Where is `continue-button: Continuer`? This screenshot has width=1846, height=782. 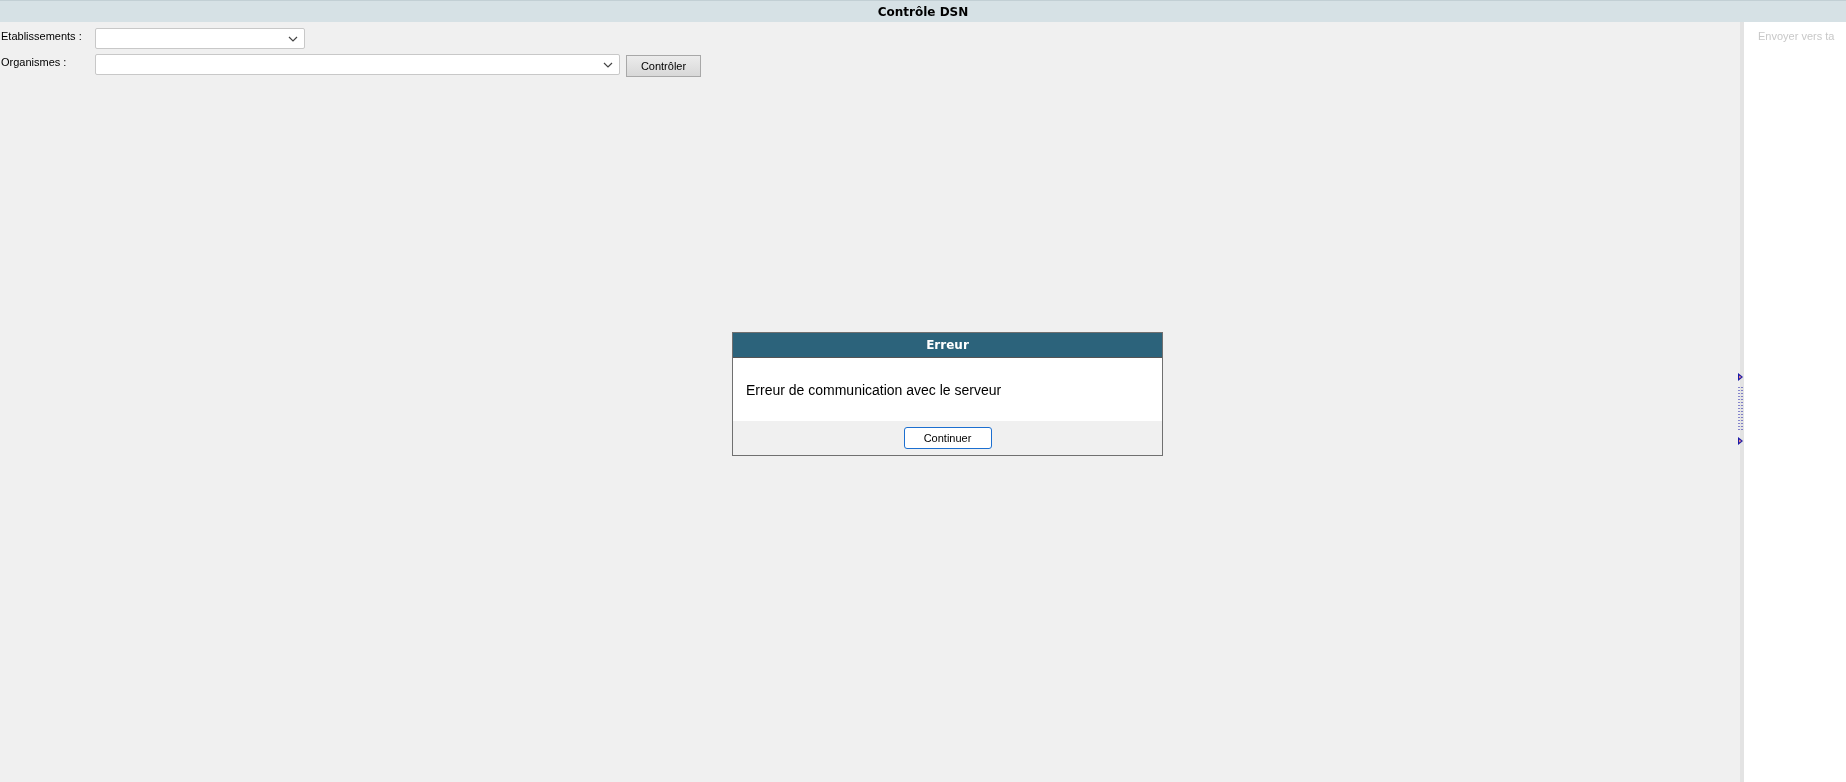 continue-button: Continuer is located at coordinates (947, 438).